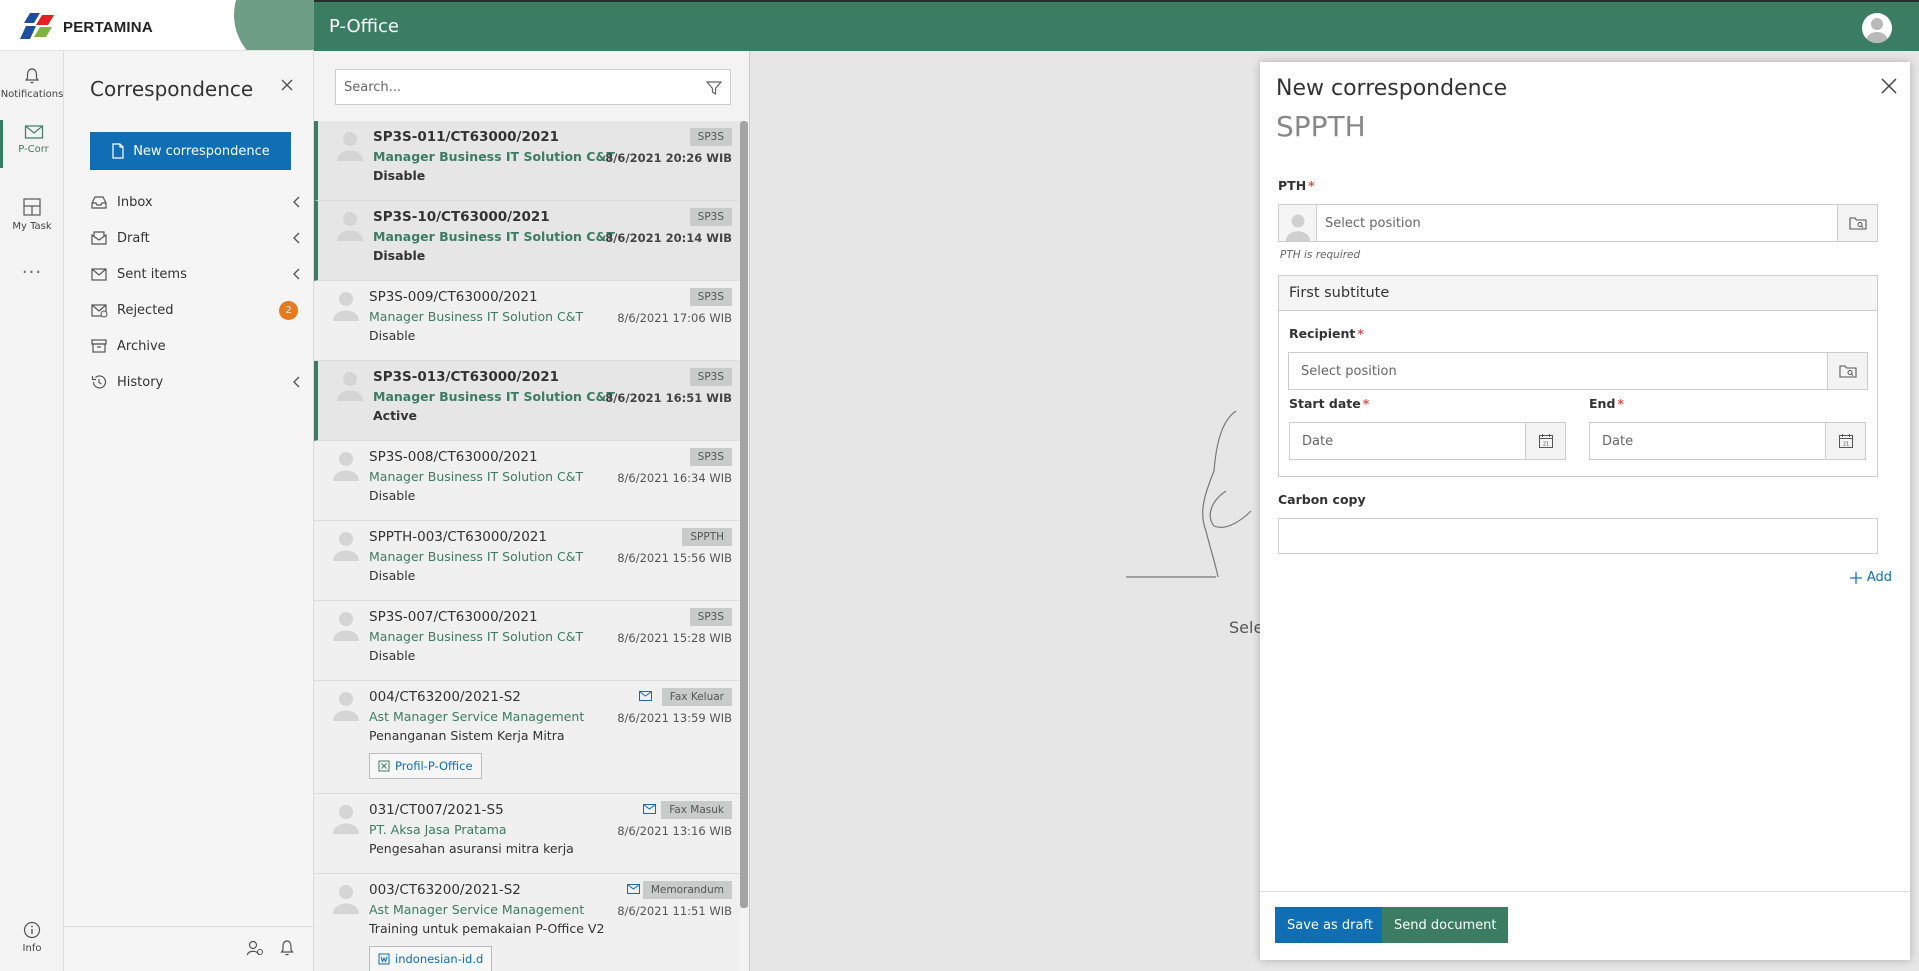  What do you see at coordinates (140, 382) in the screenshot?
I see `nav-item-history-label: History` at bounding box center [140, 382].